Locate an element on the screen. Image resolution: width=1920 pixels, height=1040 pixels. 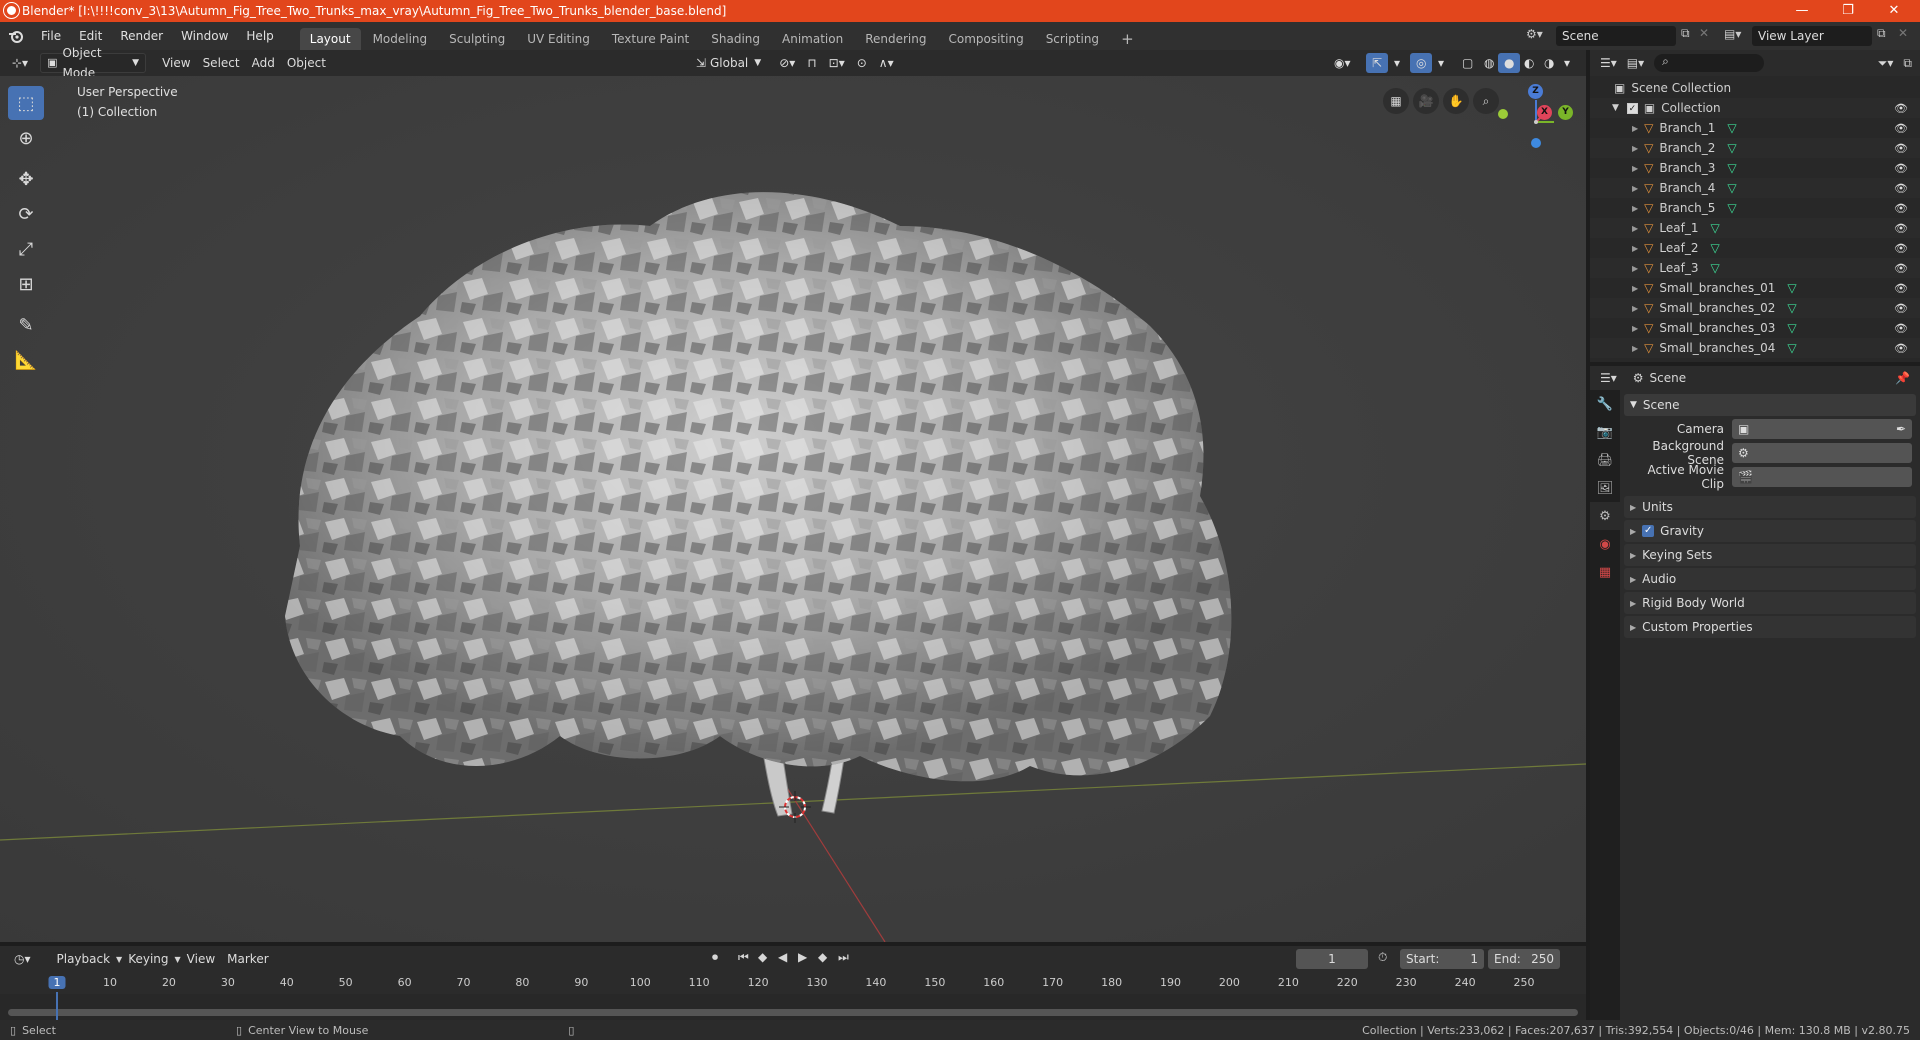
timeline-menu-view: View is located at coordinates (201, 959).